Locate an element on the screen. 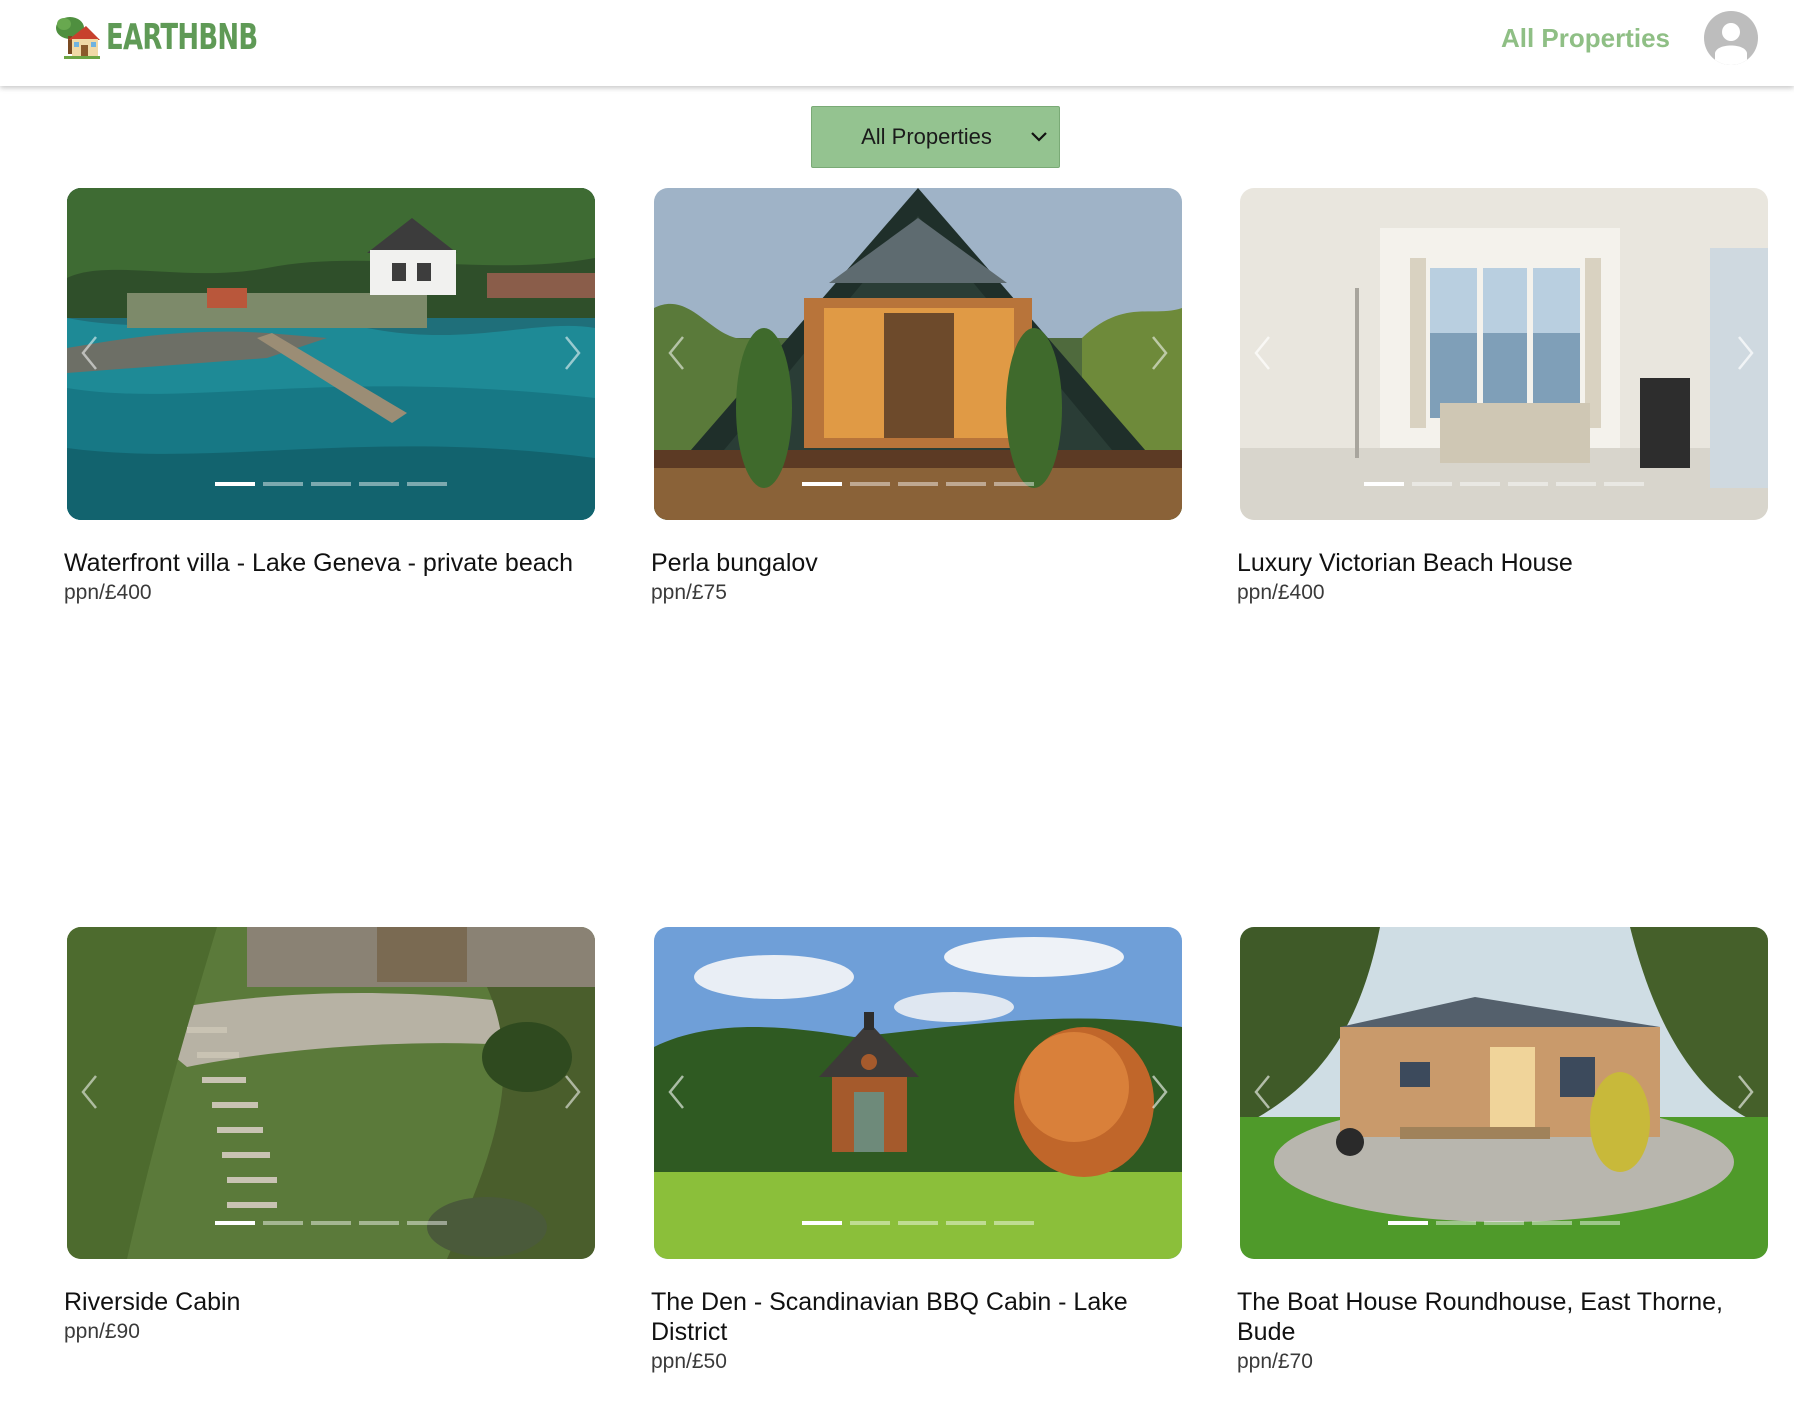  property-card: Perla bungalov ppn/£75 is located at coordinates (916, 398).